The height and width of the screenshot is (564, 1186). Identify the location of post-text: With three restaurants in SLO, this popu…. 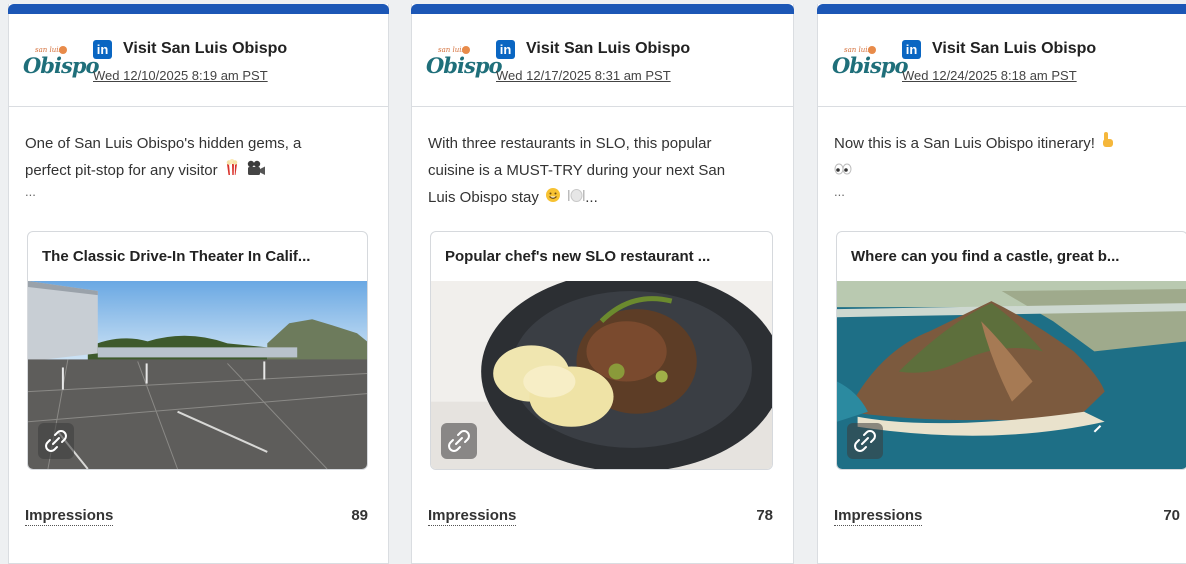
(603, 171).